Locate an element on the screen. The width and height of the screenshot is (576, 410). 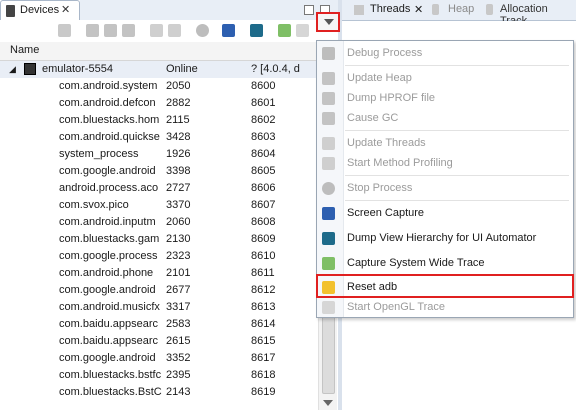
menu-item-label: Stop Process is located at coordinates (380, 188).